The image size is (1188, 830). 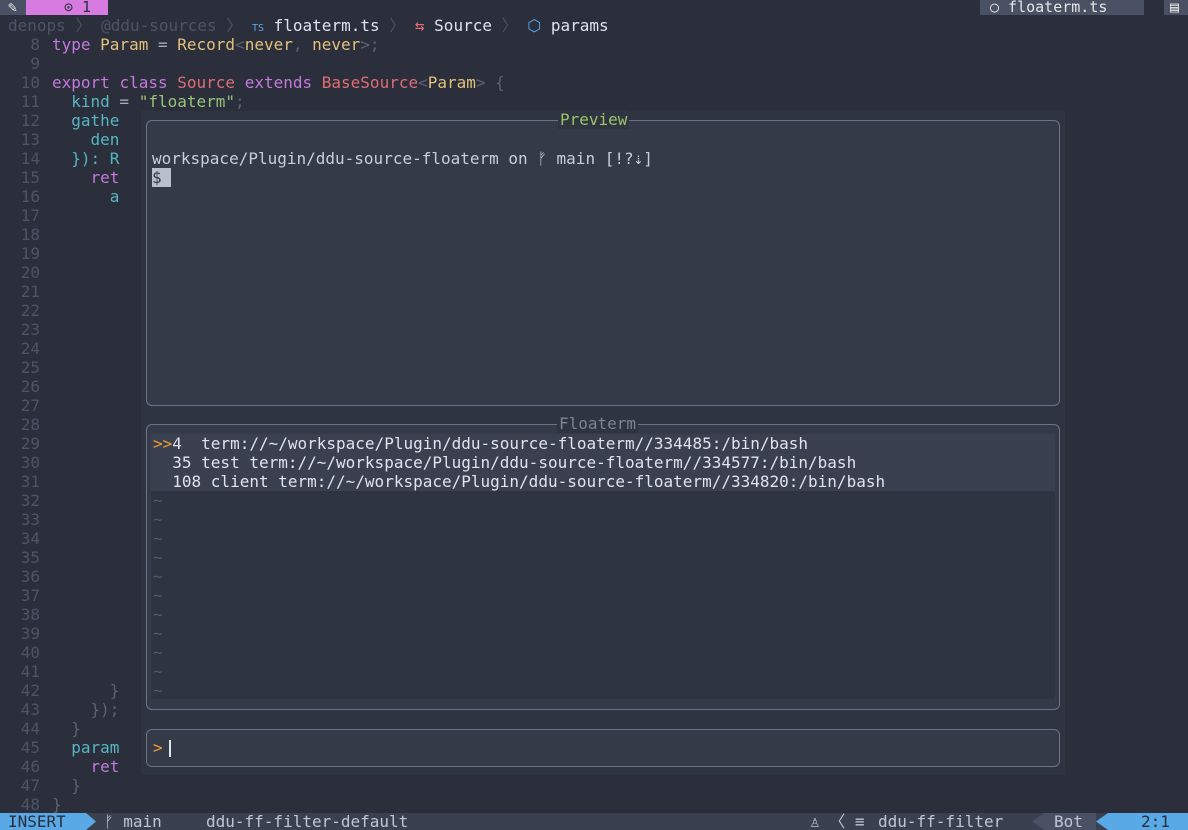 I want to click on code-token: gathe, so click(x=95, y=120).